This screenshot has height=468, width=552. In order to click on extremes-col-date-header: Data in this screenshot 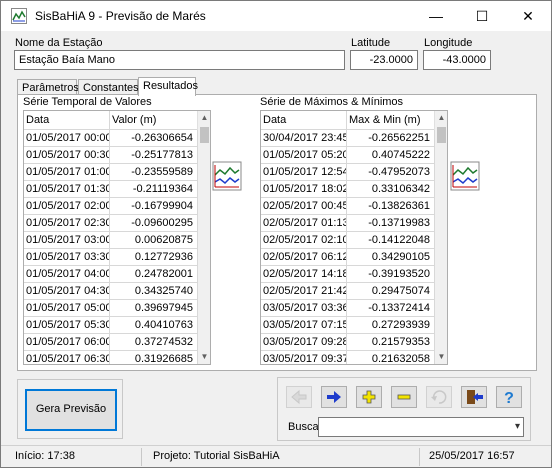, I will do `click(304, 120)`.